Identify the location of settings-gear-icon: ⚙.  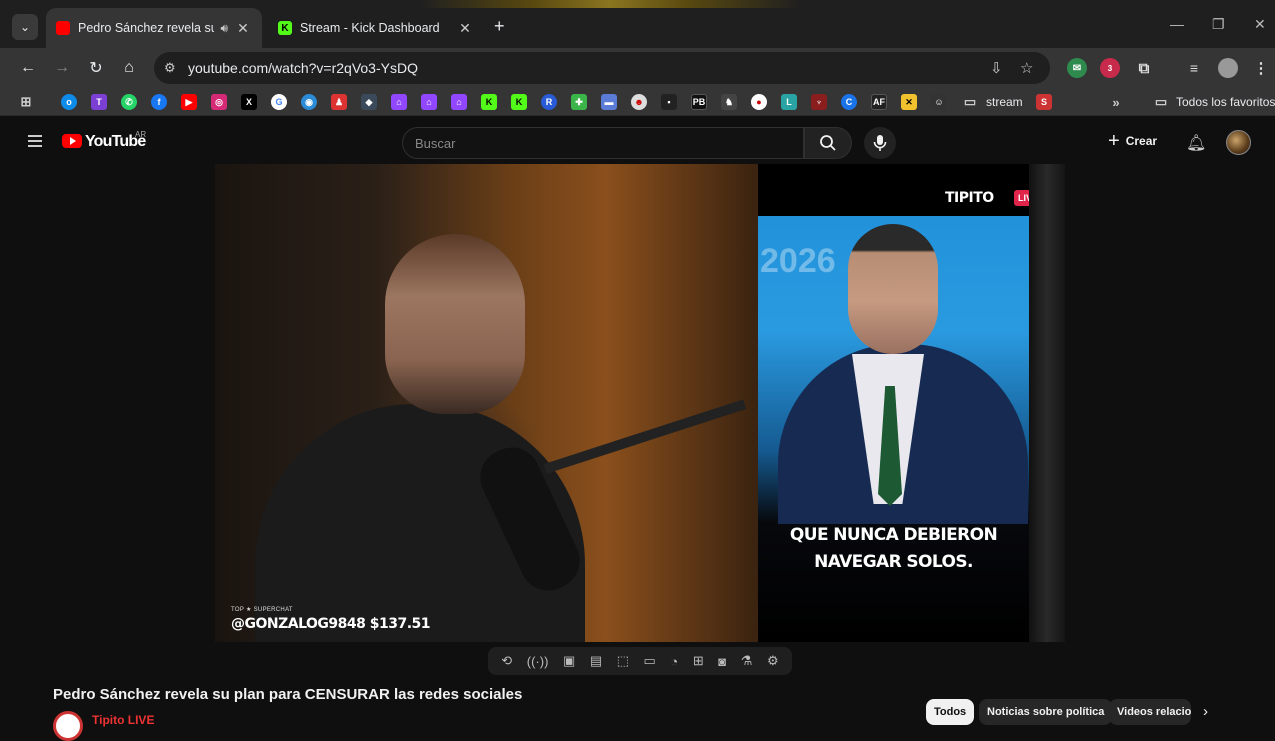
(773, 661).